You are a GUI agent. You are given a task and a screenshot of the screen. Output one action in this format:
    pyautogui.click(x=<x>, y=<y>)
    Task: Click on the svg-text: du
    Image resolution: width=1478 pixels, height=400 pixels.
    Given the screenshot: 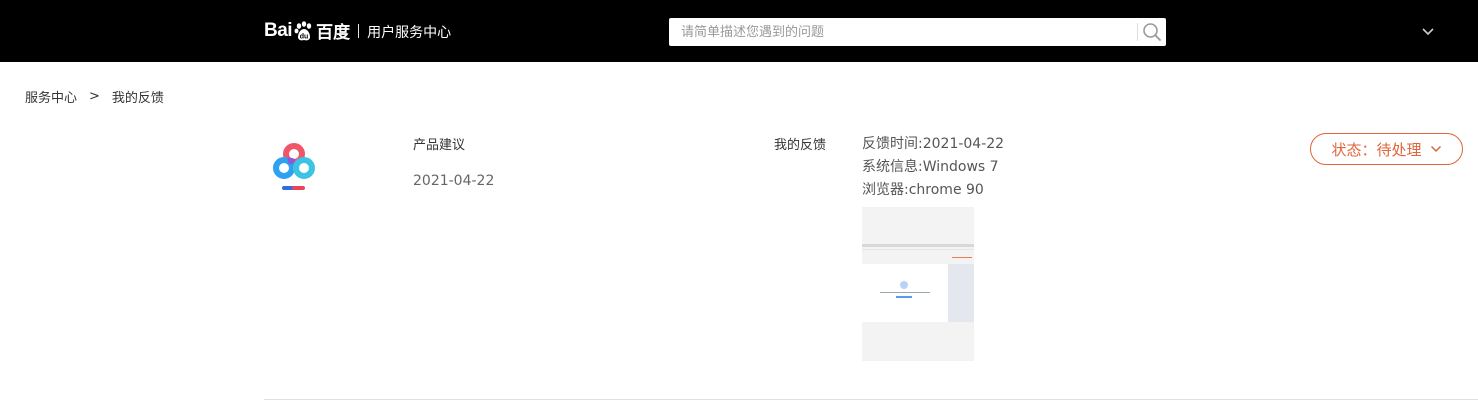 What is the action you would take?
    pyautogui.click(x=304, y=36)
    